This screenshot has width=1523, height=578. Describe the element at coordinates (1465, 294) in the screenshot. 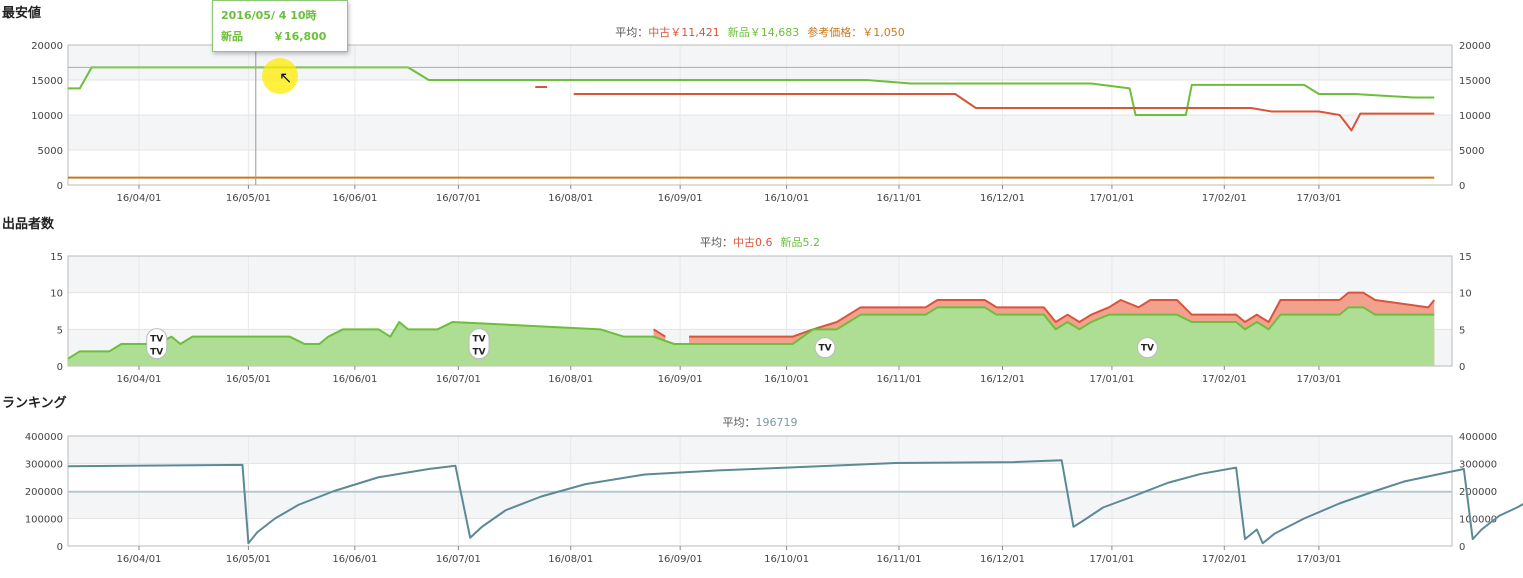

I see `y-tick-label-right: 10` at that location.